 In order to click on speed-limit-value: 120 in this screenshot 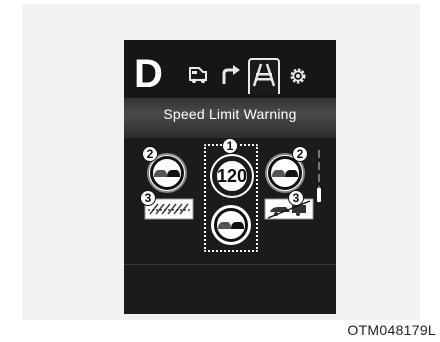, I will do `click(232, 176)`.